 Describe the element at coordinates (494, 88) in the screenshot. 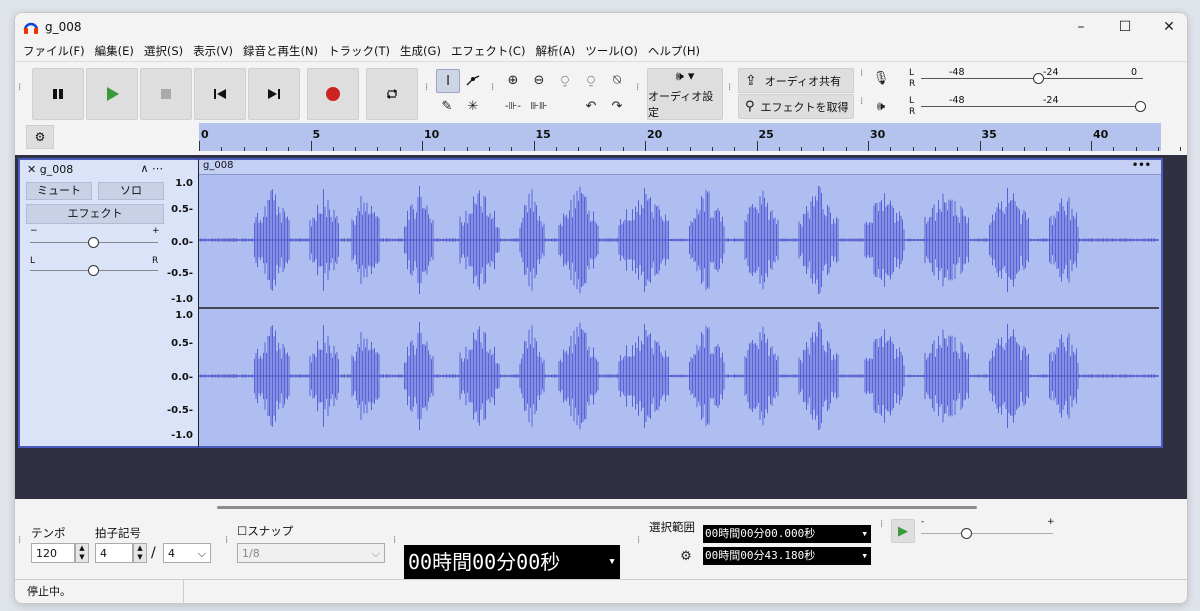

I see `edit-grip: ⁞` at that location.